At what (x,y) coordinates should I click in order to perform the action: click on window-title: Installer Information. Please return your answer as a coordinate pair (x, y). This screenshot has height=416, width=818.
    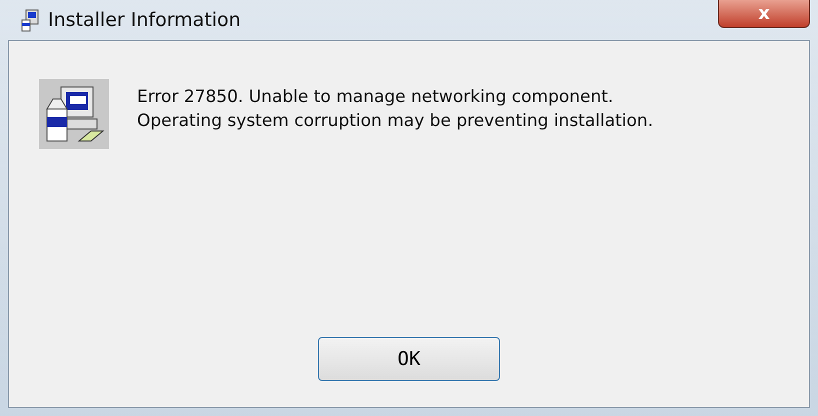
    Looking at the image, I should click on (145, 20).